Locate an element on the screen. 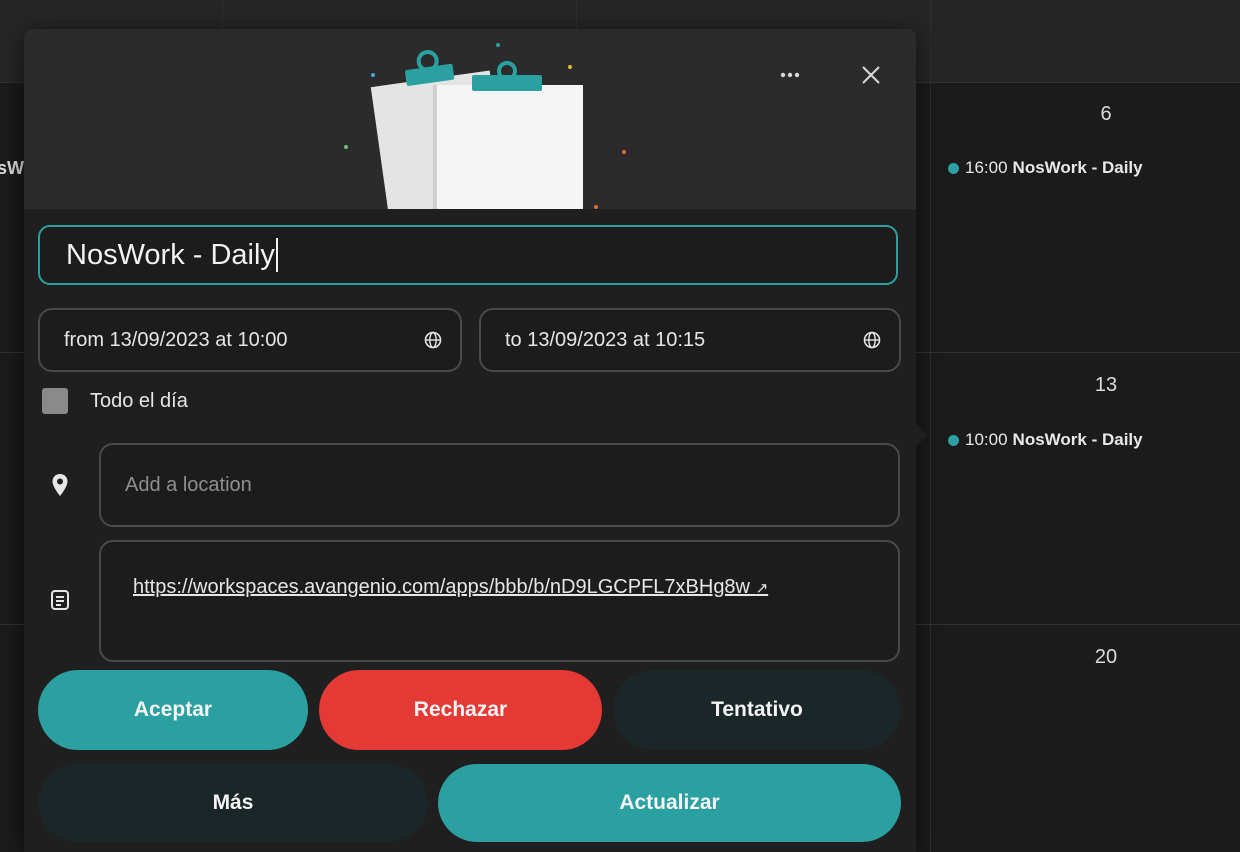 The height and width of the screenshot is (852, 1240). more-options-button is located at coordinates (790, 75).